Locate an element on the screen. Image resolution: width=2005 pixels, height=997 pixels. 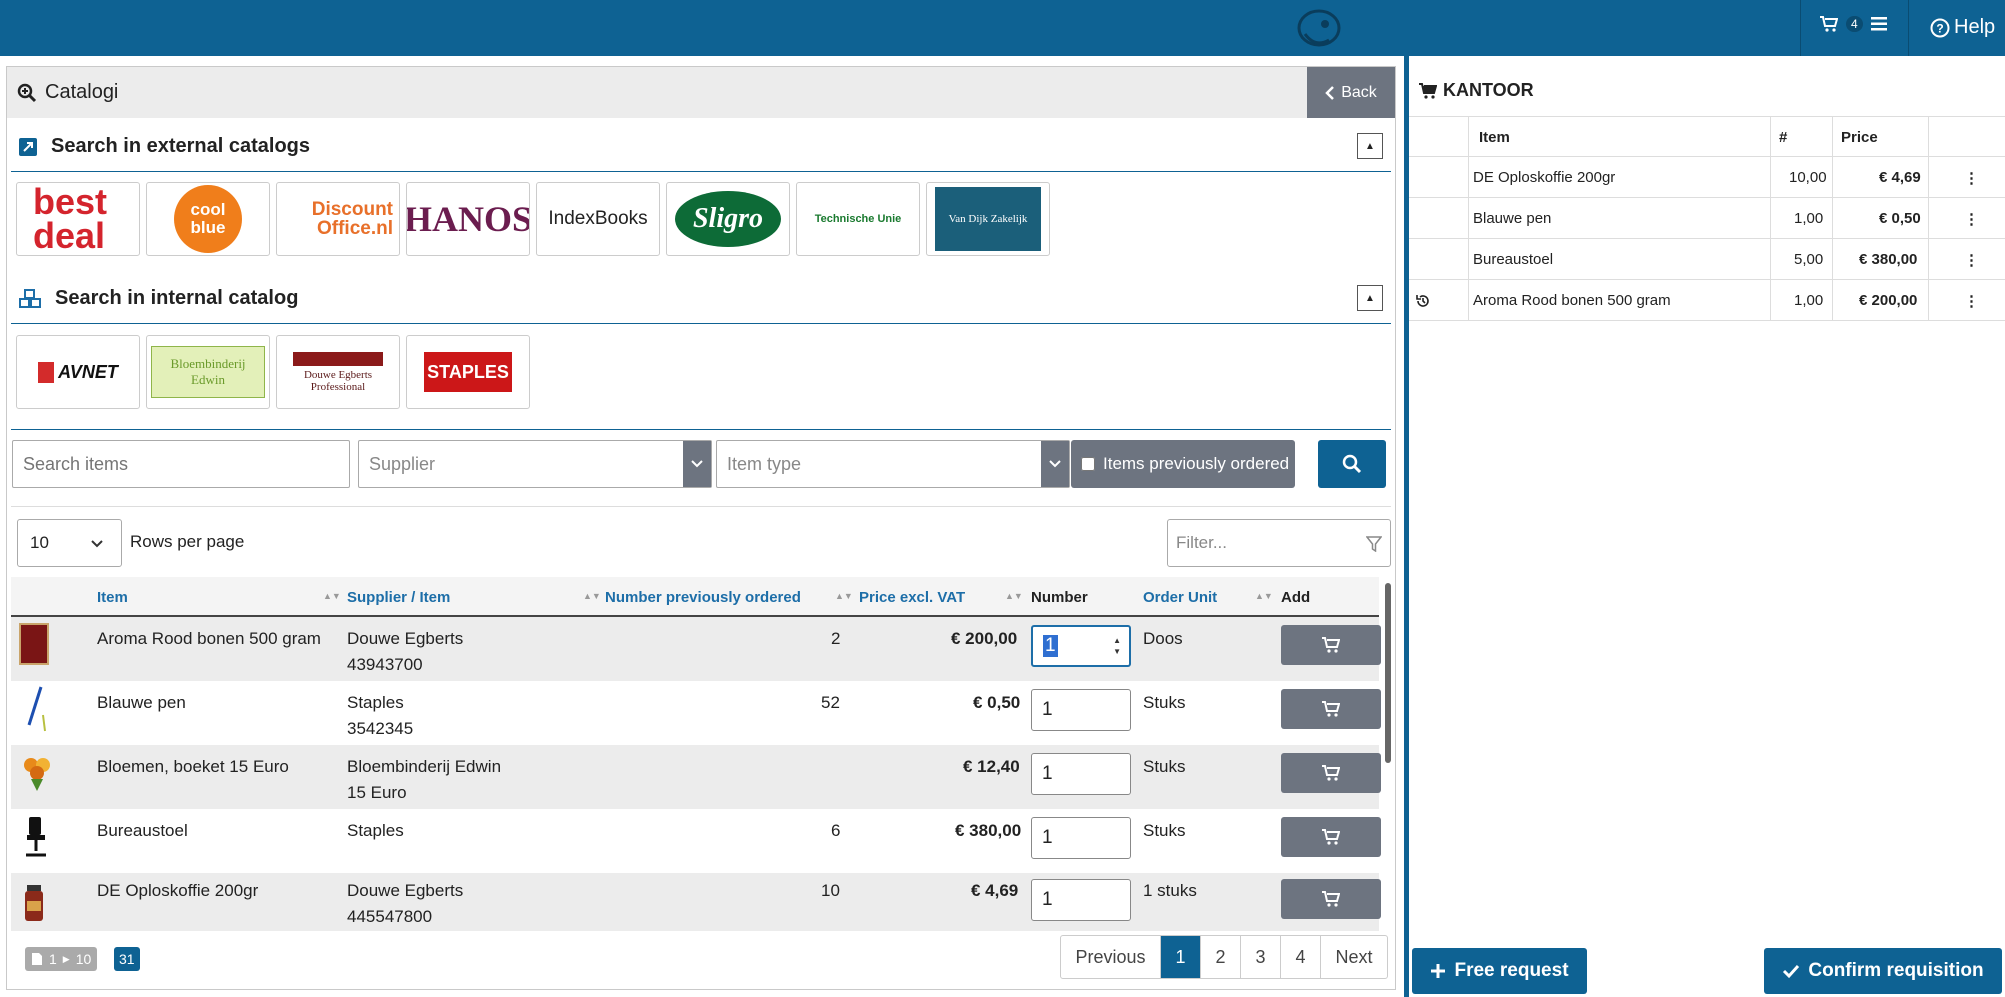
previously-ordered-toggle: Items previously ordered is located at coordinates (1183, 464).